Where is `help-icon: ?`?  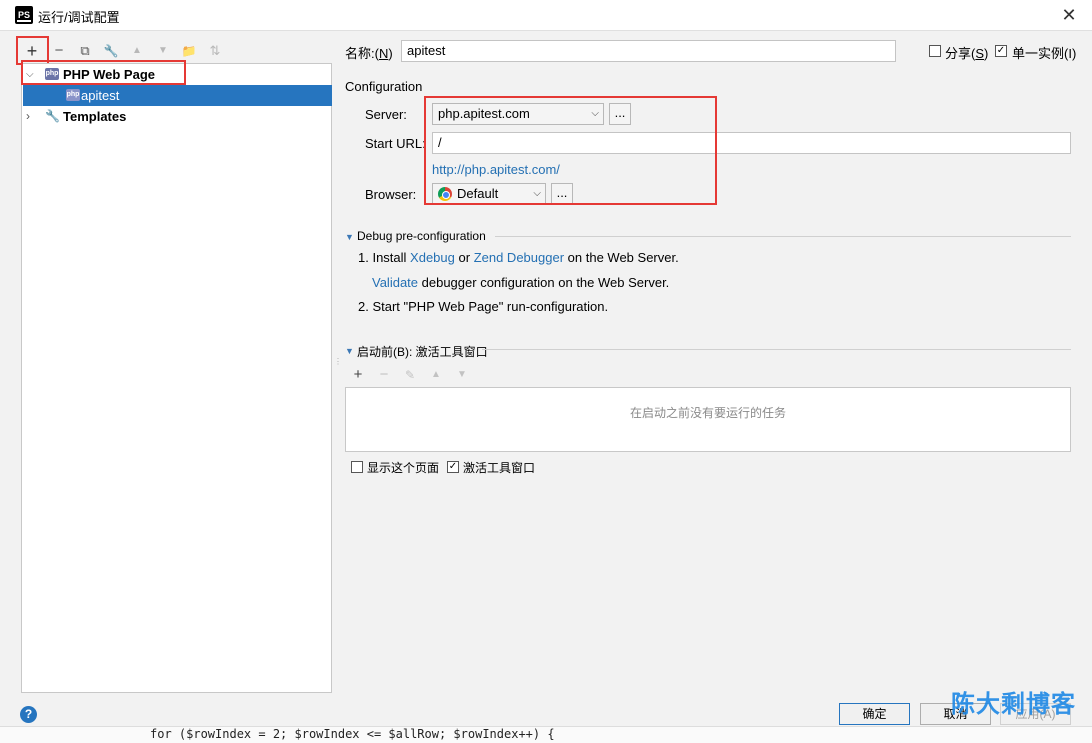 help-icon: ? is located at coordinates (28, 714).